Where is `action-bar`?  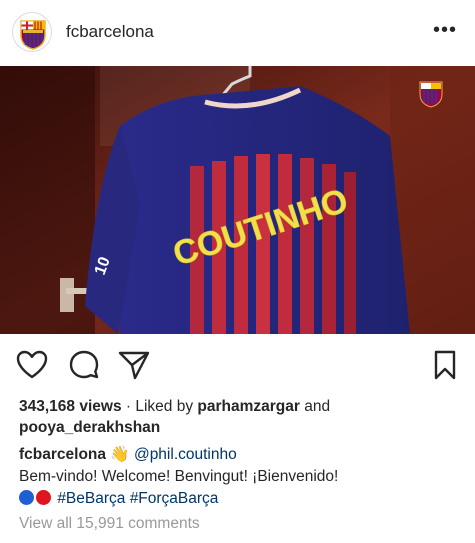 action-bar is located at coordinates (237, 366).